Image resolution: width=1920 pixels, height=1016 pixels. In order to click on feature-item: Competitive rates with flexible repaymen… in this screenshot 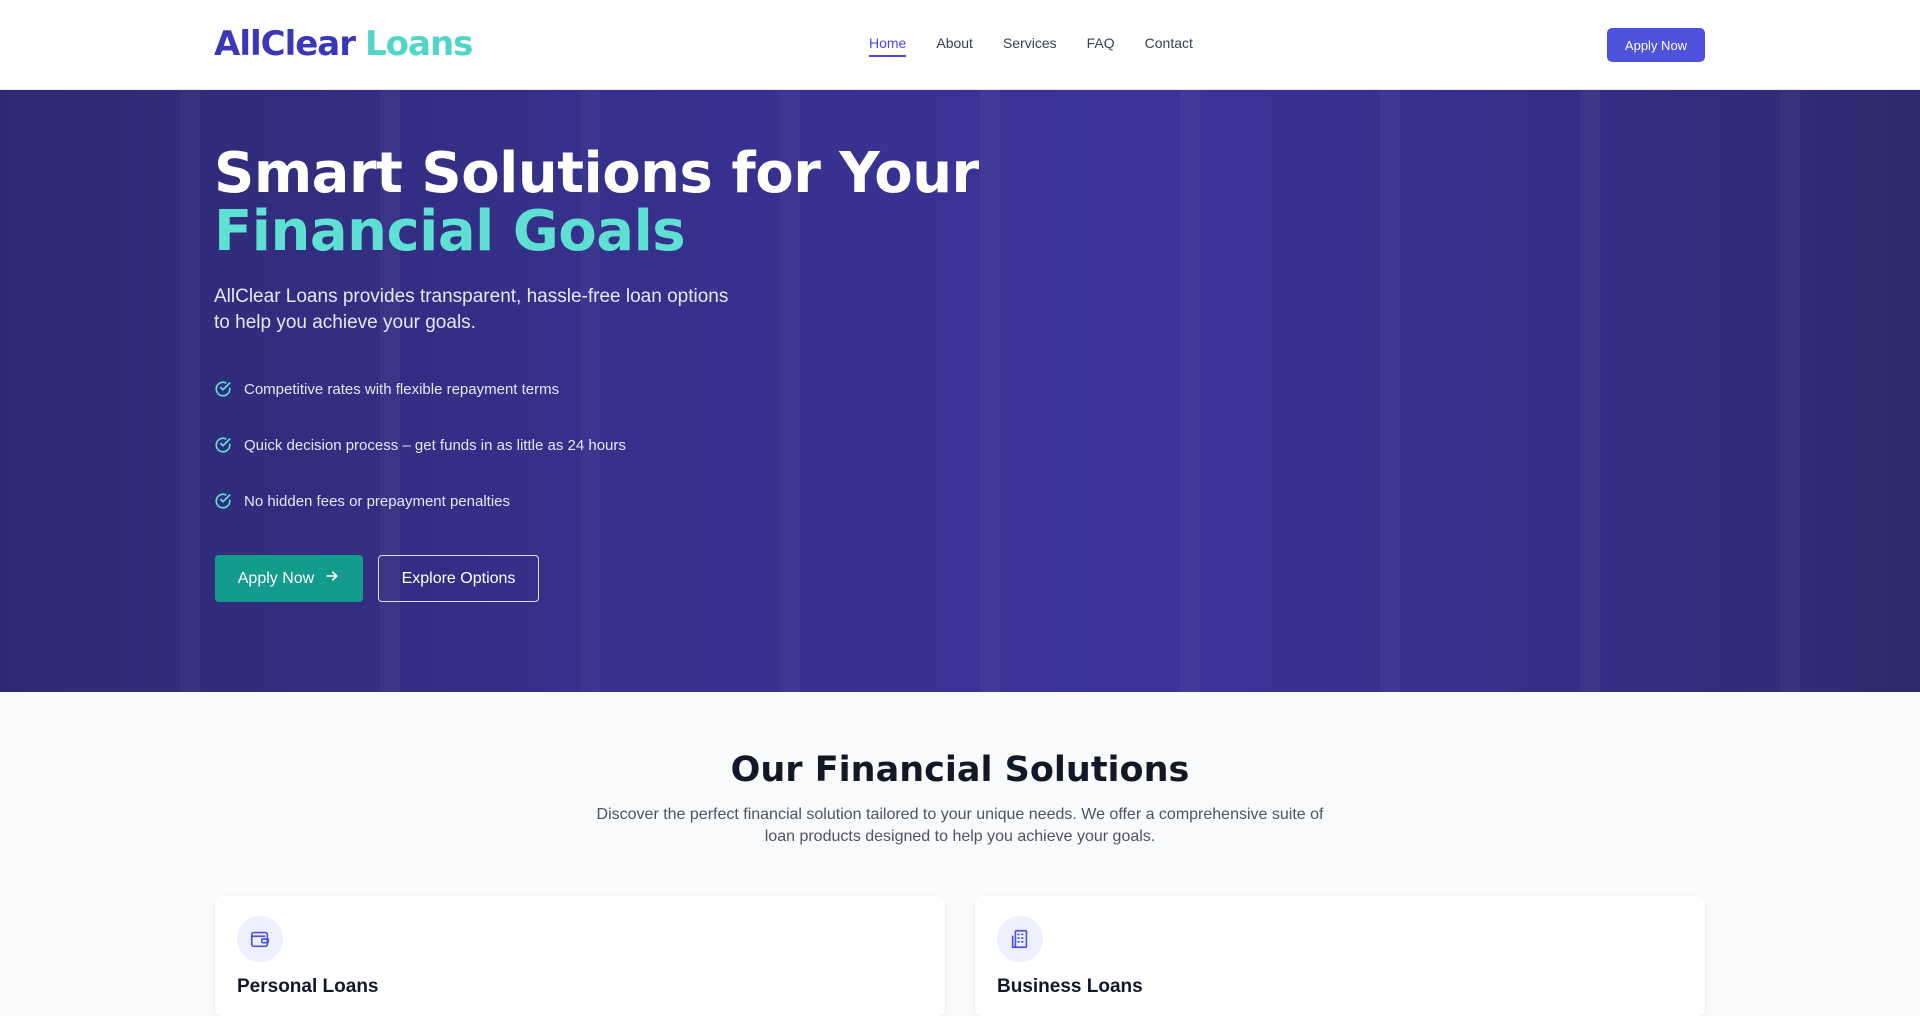, I will do `click(420, 389)`.